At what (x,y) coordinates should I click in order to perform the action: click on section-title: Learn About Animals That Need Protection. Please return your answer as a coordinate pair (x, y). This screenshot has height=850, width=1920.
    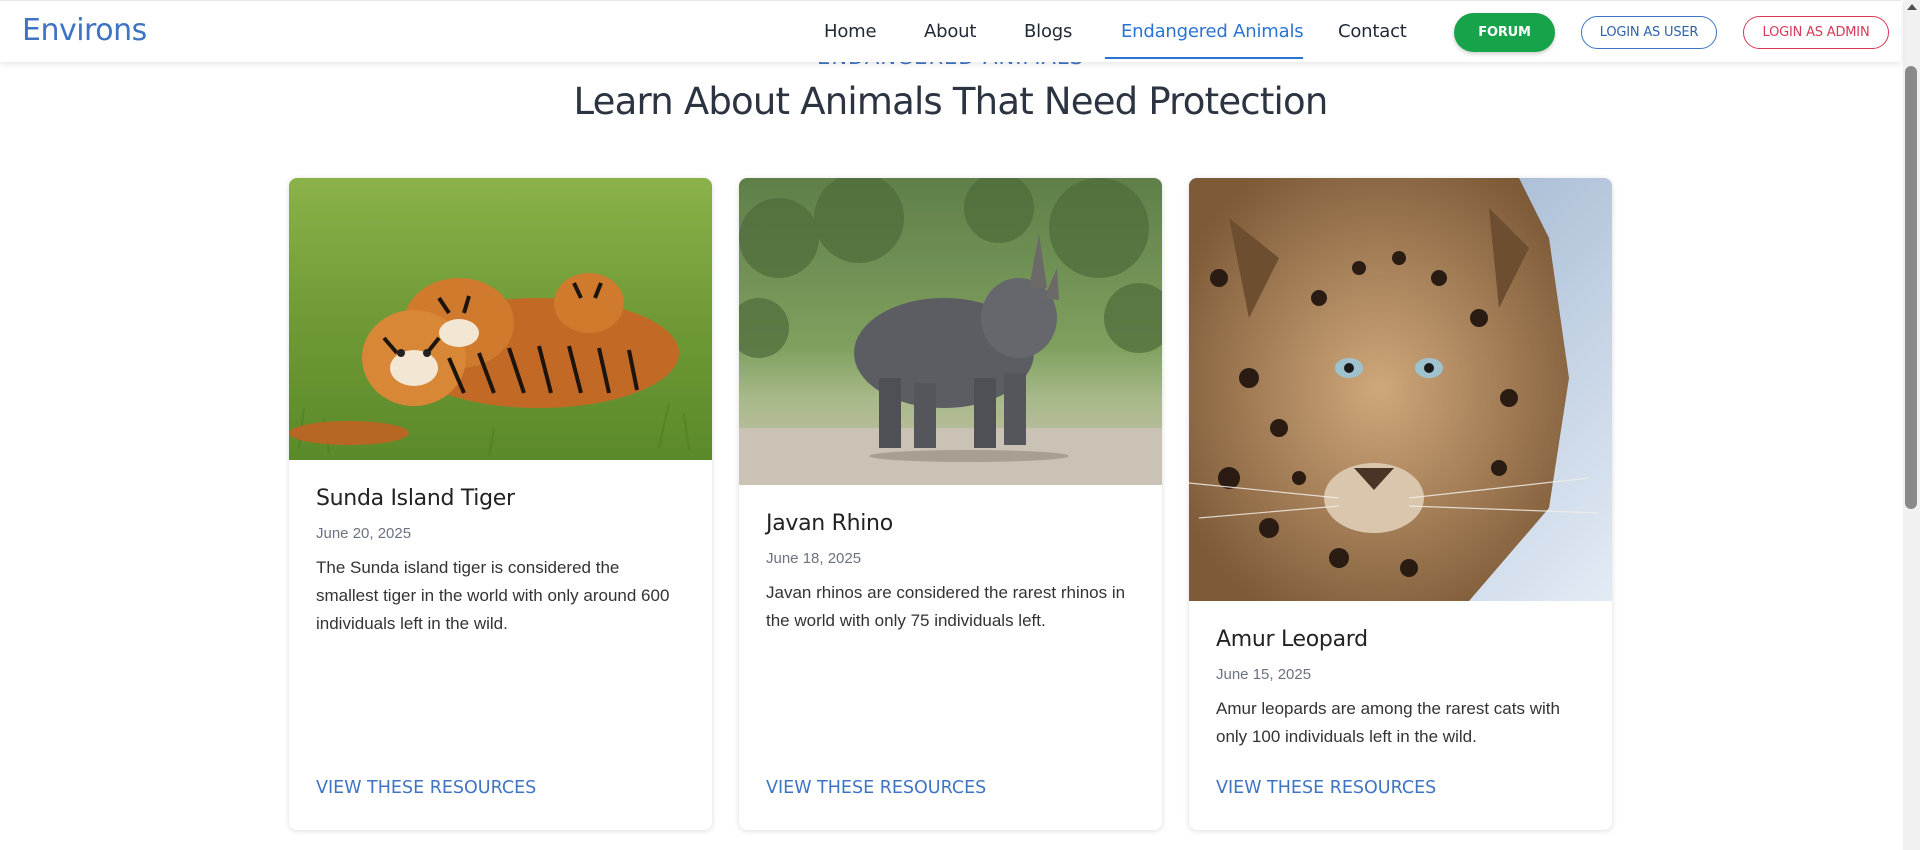
    Looking at the image, I should click on (950, 101).